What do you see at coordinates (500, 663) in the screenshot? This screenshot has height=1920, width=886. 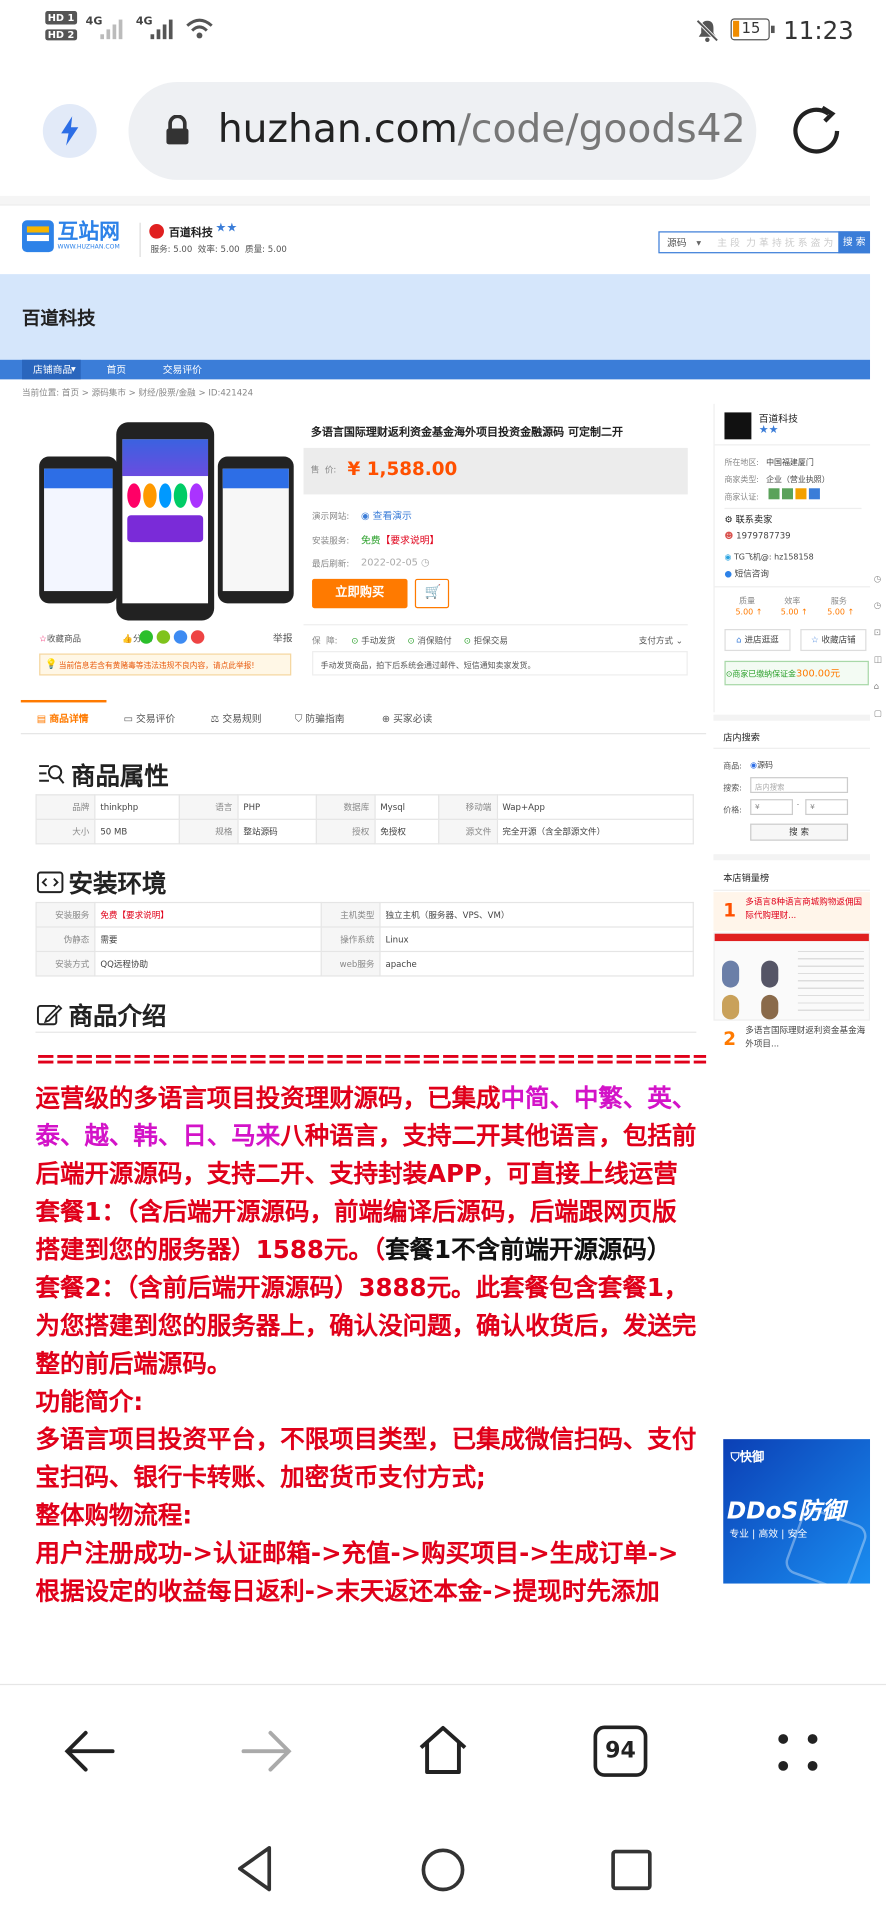 I see `delivery-note-box: 手动发货商品，拍下后系统会通过邮件、短信通知卖家发货。` at bounding box center [500, 663].